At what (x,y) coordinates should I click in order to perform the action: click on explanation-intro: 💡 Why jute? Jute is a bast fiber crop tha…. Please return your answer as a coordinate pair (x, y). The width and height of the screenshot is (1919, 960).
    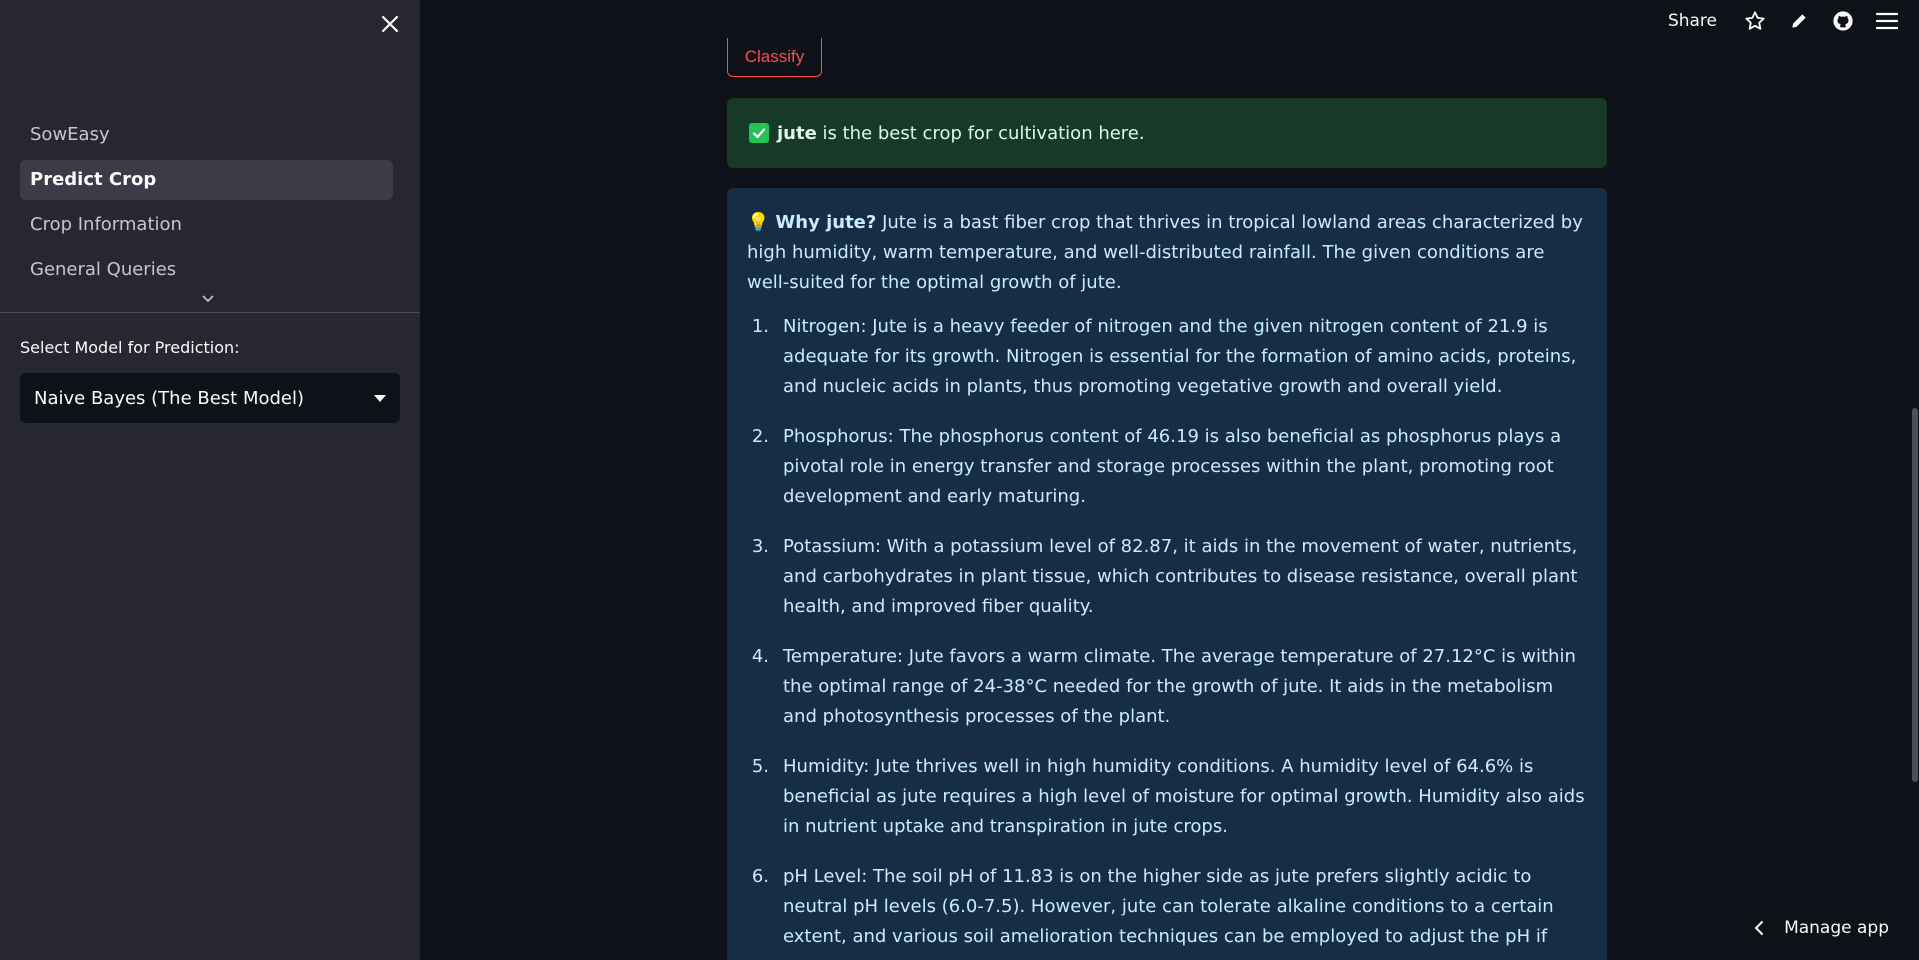
    Looking at the image, I should click on (1167, 253).